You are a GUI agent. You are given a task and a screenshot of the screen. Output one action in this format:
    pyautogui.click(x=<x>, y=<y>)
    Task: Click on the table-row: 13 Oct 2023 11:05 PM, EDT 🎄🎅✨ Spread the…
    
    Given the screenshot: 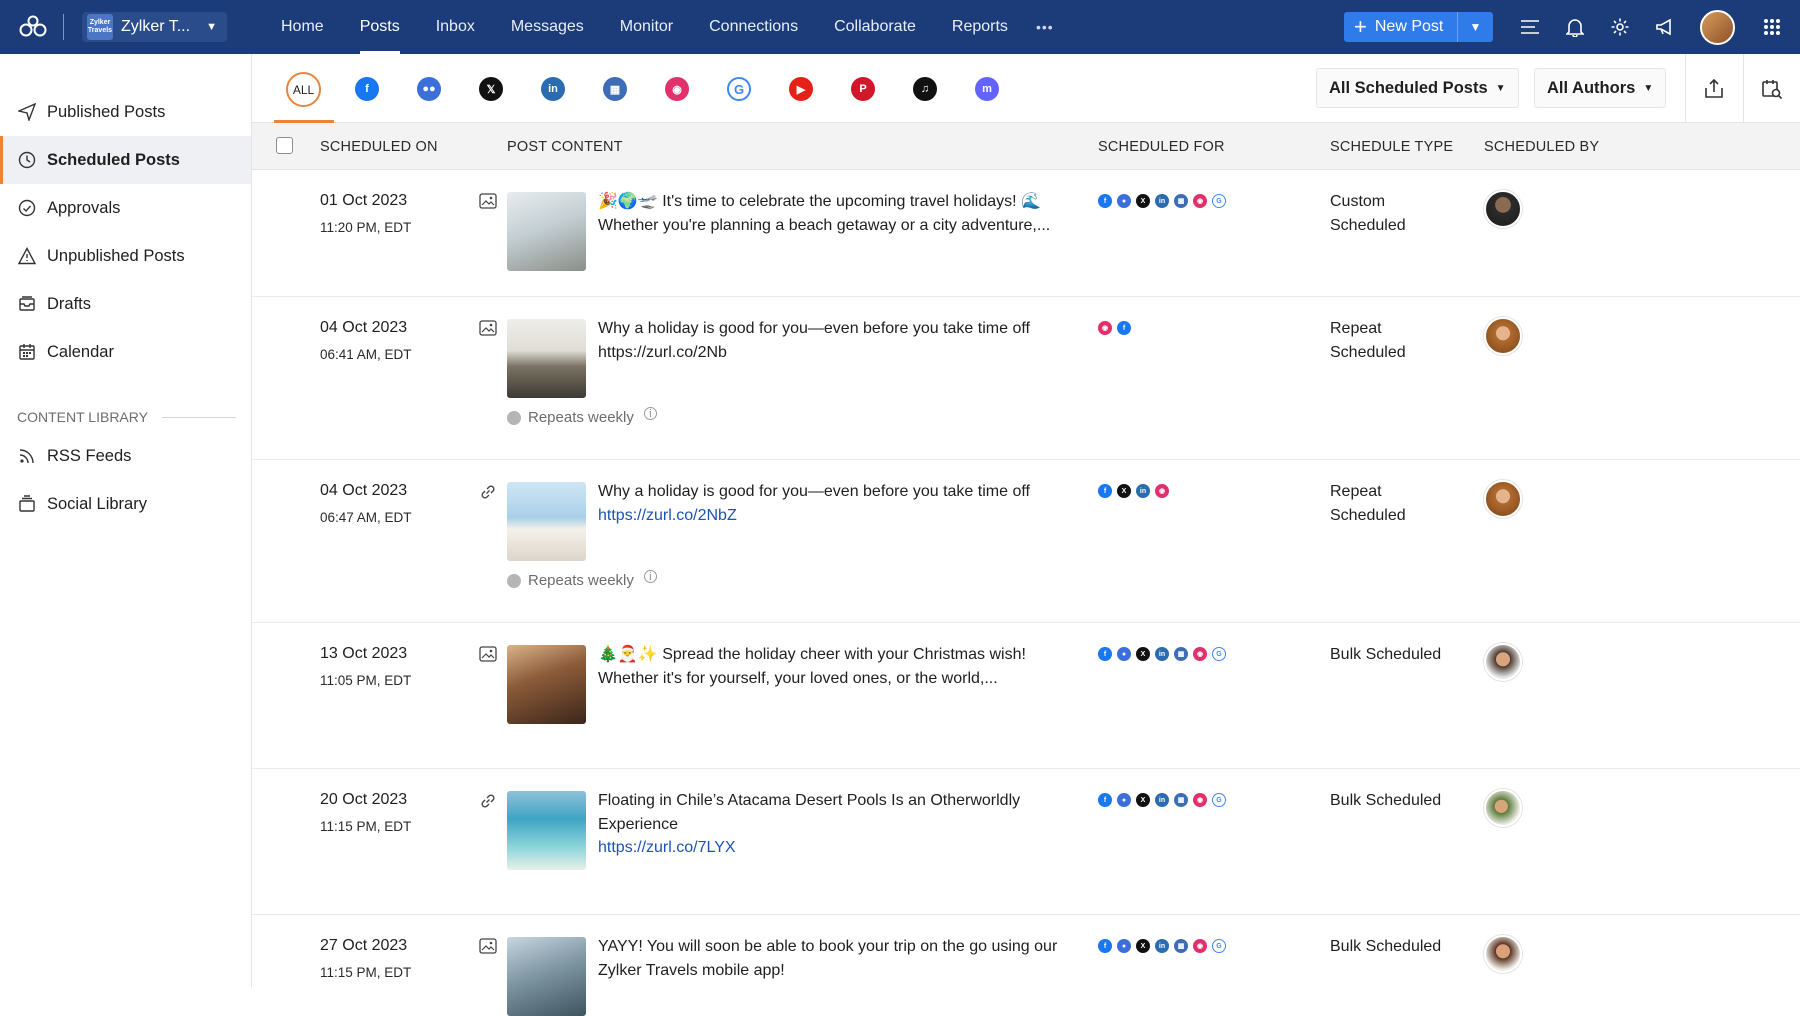 What is the action you would take?
    pyautogui.click(x=1026, y=696)
    